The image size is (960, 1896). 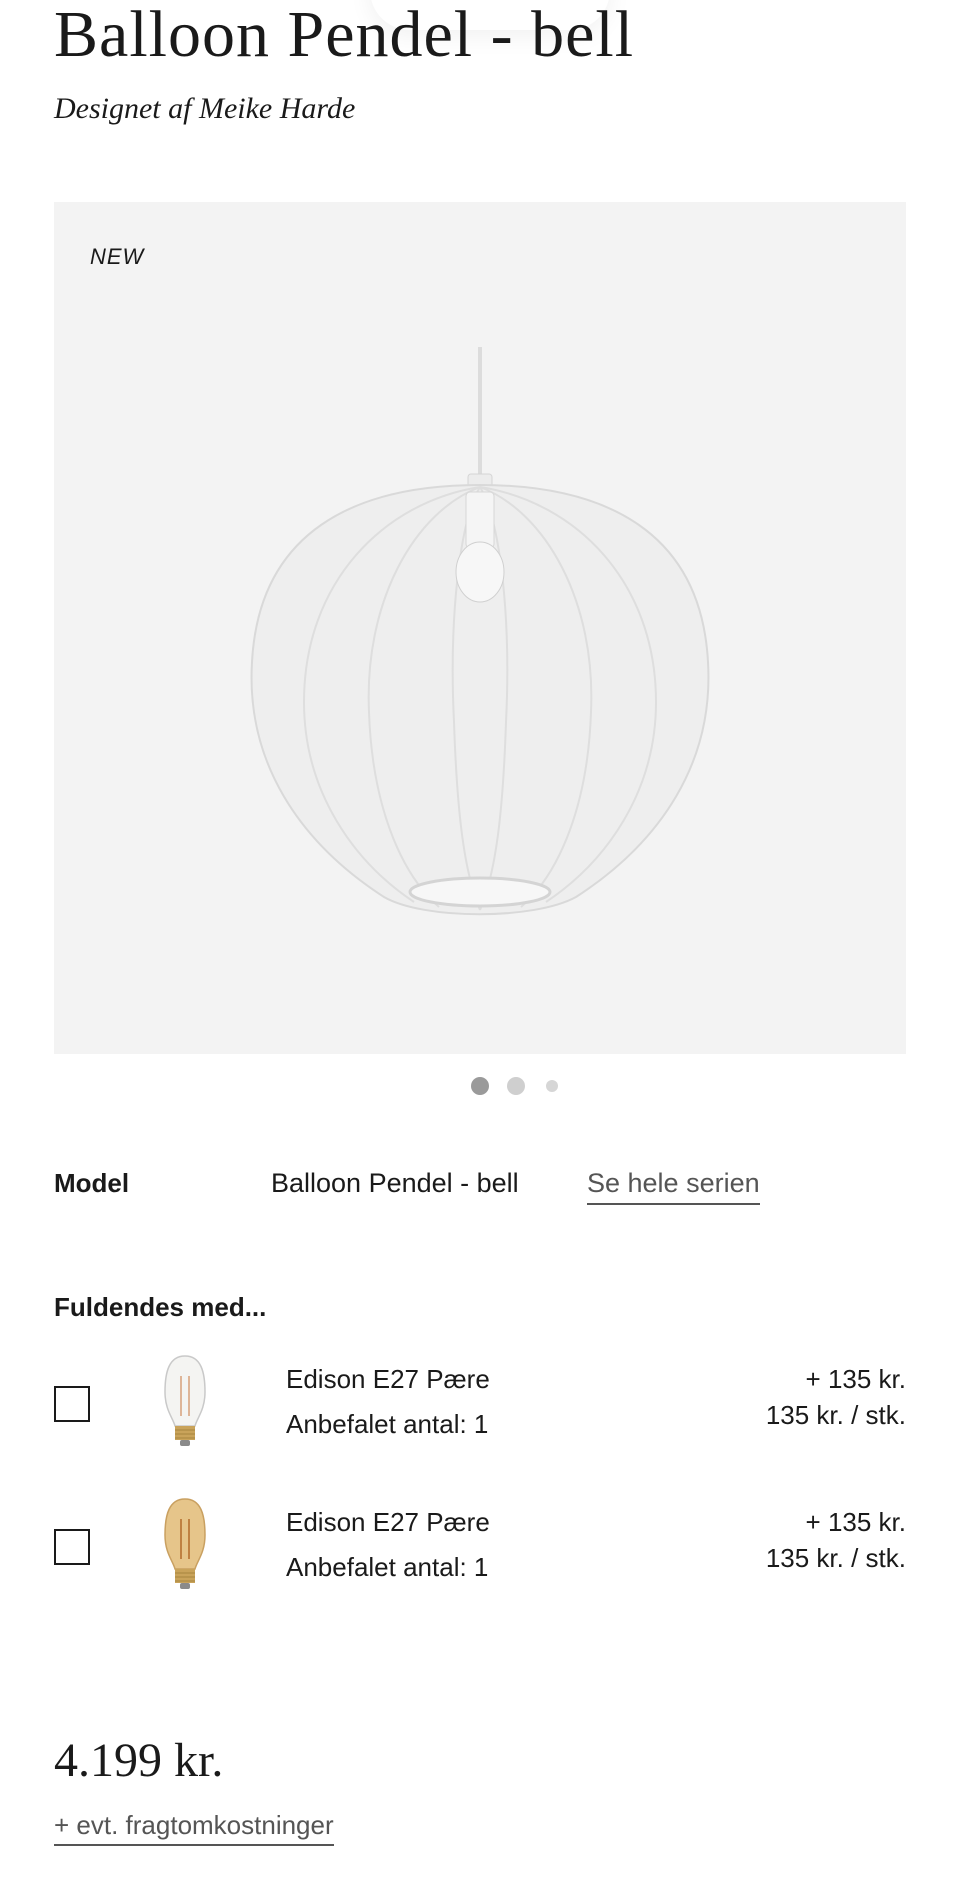 I want to click on model-value: Balloon Pendel - bell, so click(x=395, y=1183).